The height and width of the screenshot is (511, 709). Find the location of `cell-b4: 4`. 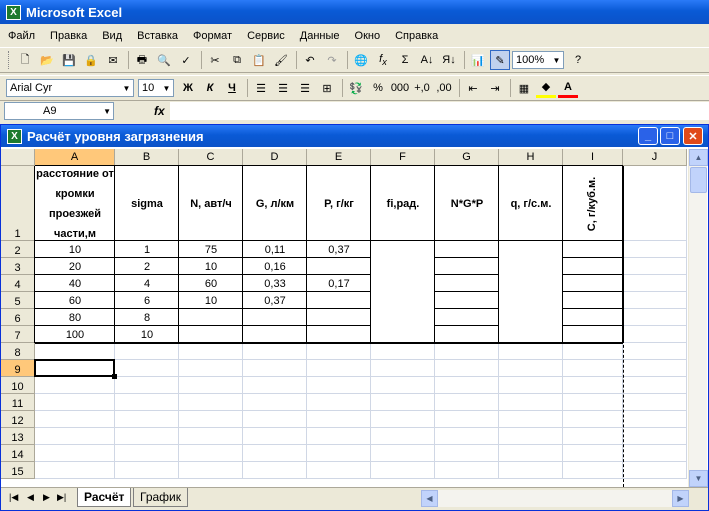

cell-b4: 4 is located at coordinates (147, 283).